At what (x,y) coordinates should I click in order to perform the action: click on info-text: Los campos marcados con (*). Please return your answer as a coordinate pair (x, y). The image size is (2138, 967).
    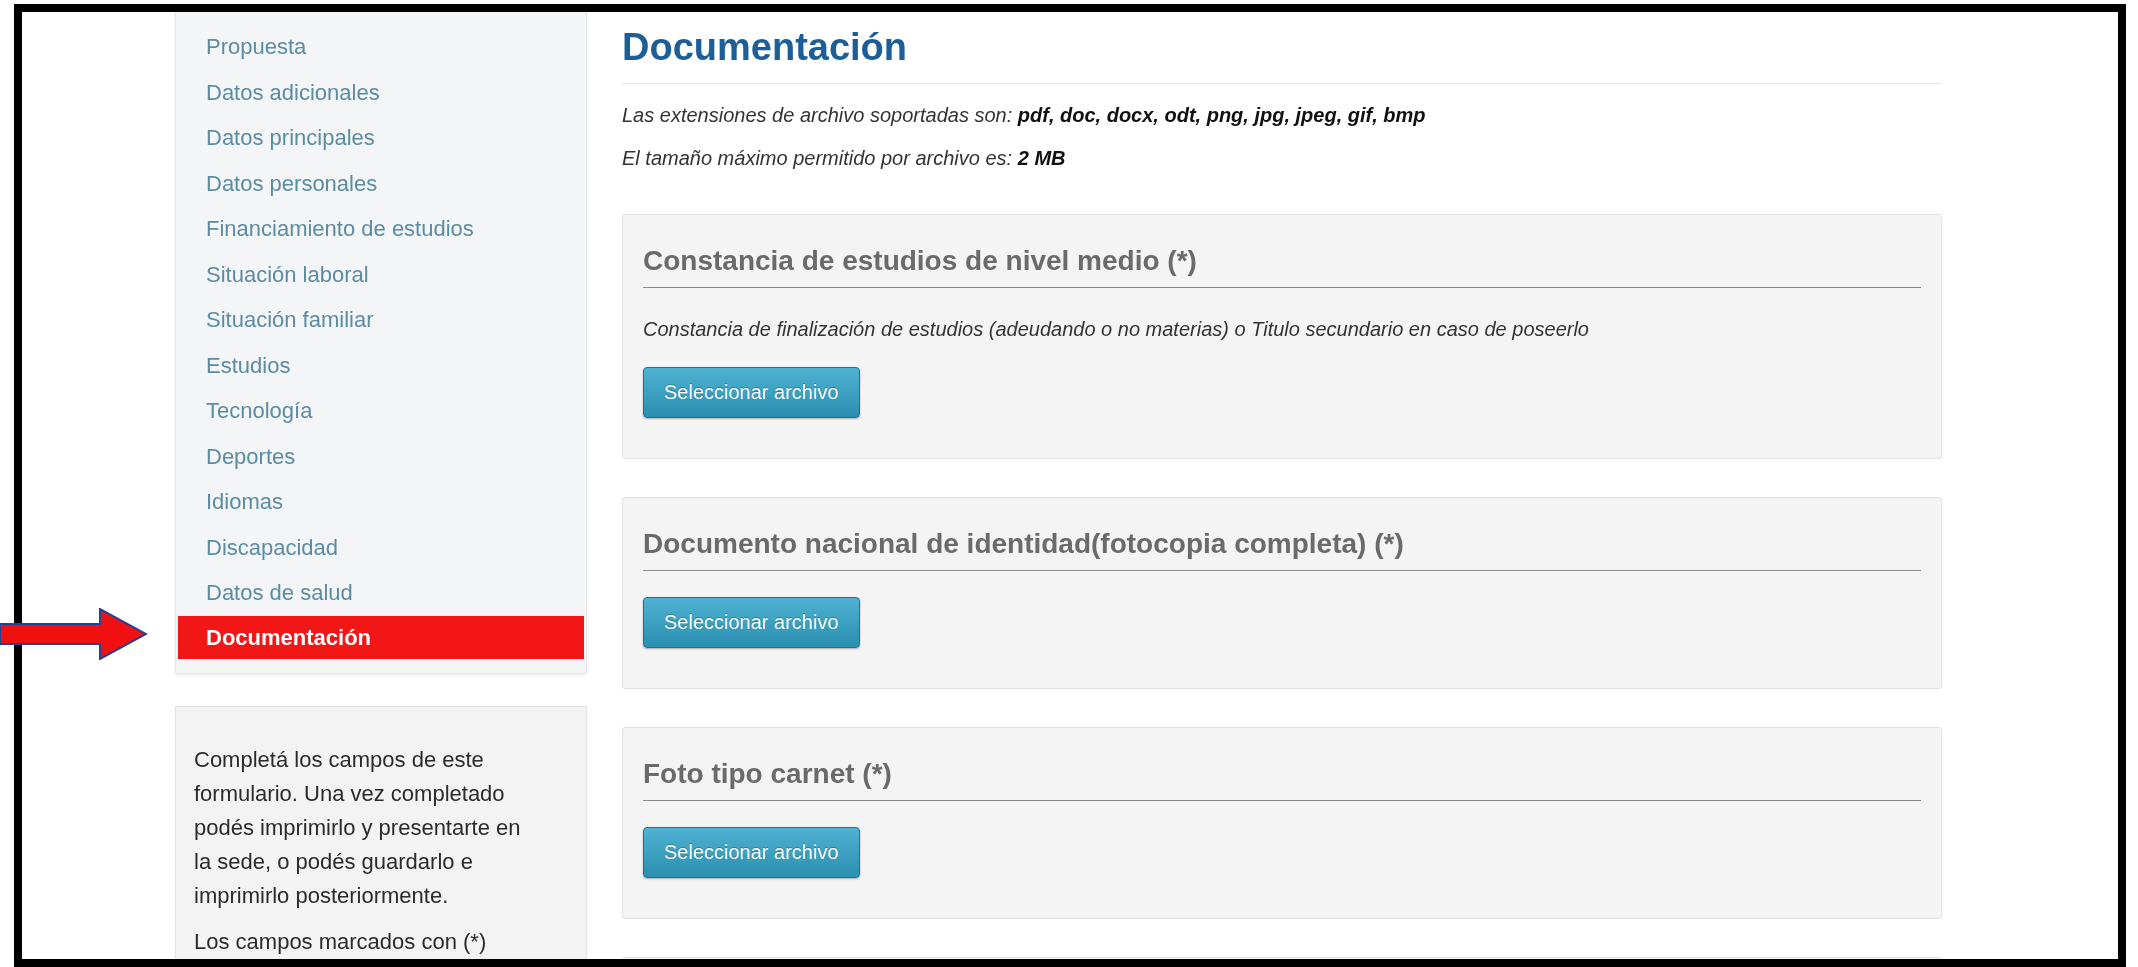
    Looking at the image, I should click on (341, 941).